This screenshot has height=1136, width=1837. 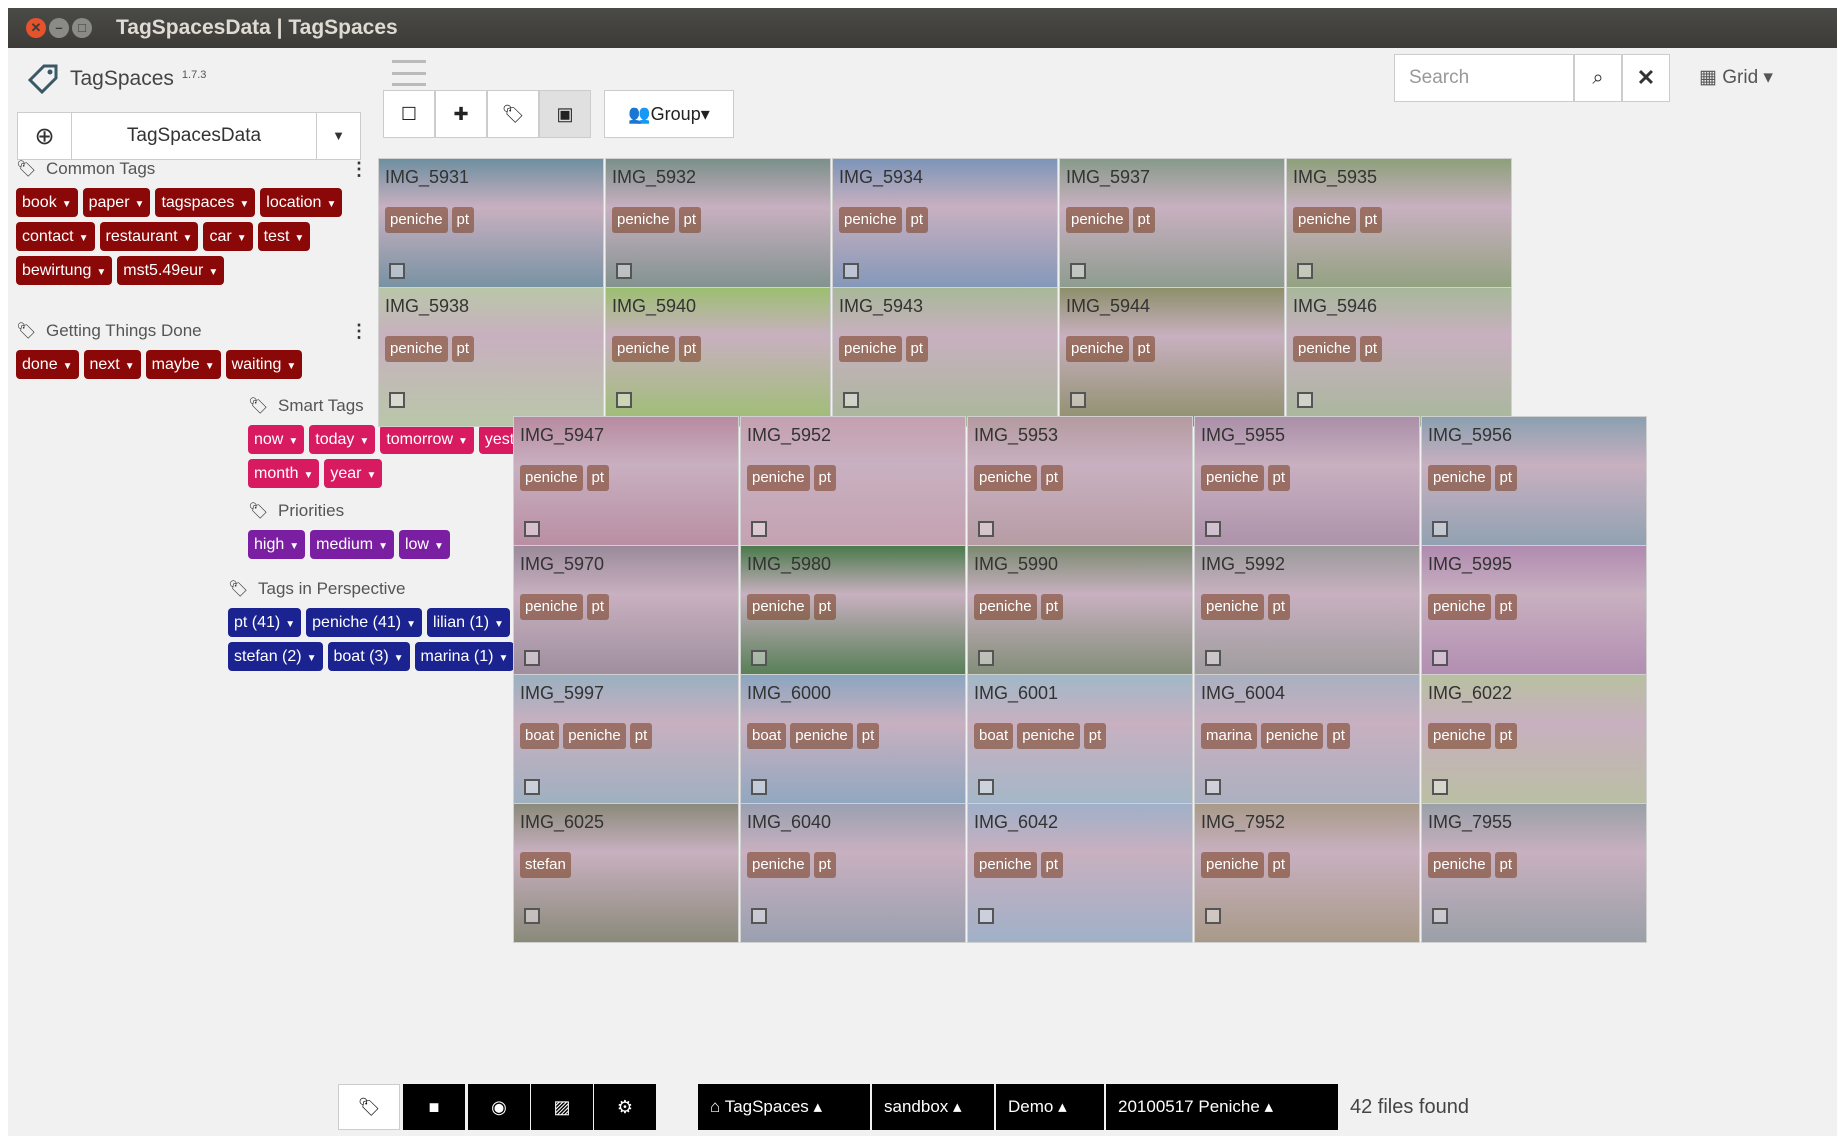 What do you see at coordinates (1080, 873) in the screenshot?
I see `file-tile: IMG_6042 peniche pt` at bounding box center [1080, 873].